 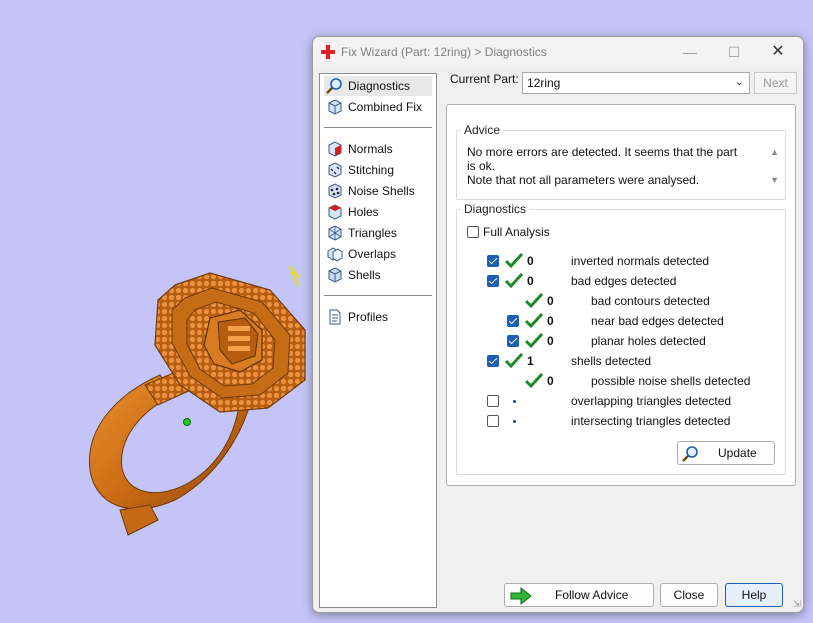 I want to click on advice-title: Advice, so click(x=482, y=130).